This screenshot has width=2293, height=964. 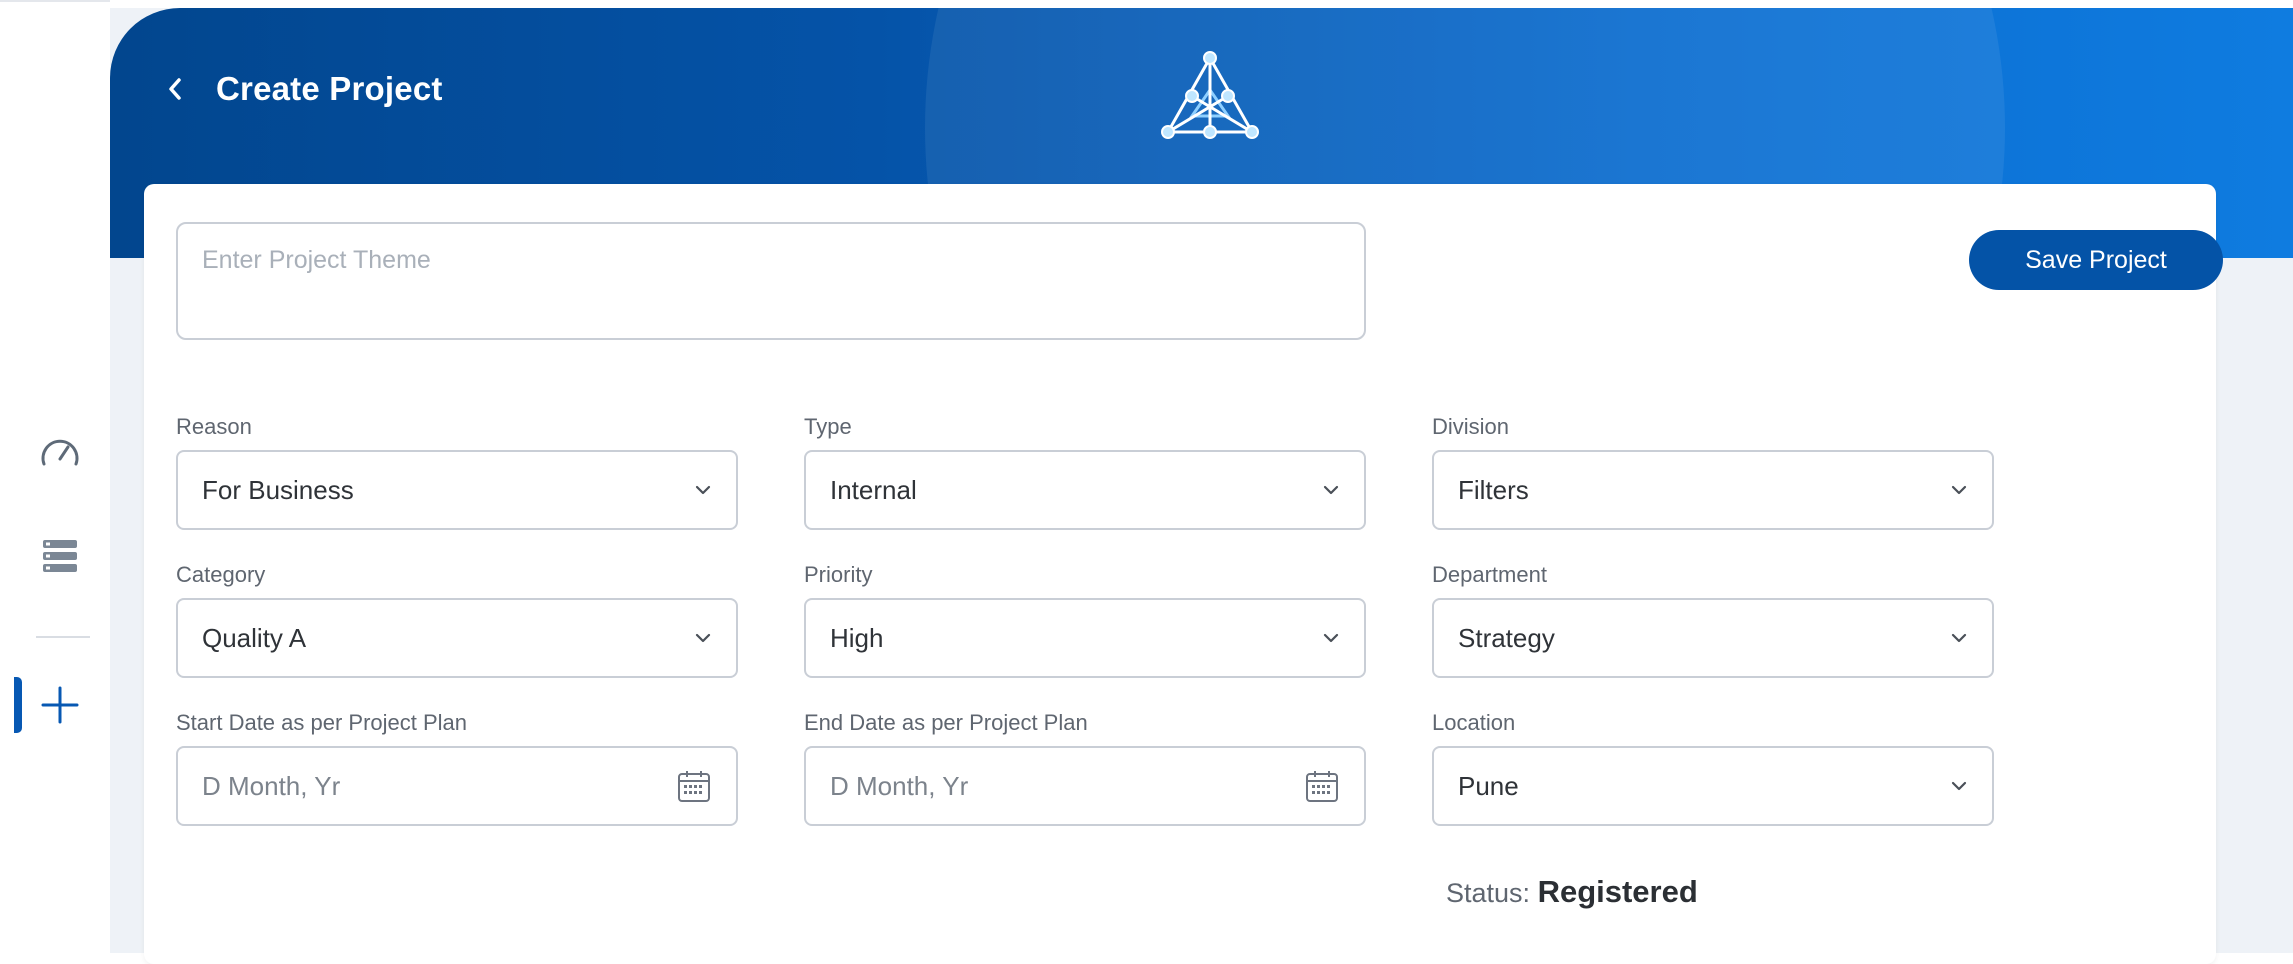 What do you see at coordinates (63, 637) in the screenshot?
I see `rail-divider` at bounding box center [63, 637].